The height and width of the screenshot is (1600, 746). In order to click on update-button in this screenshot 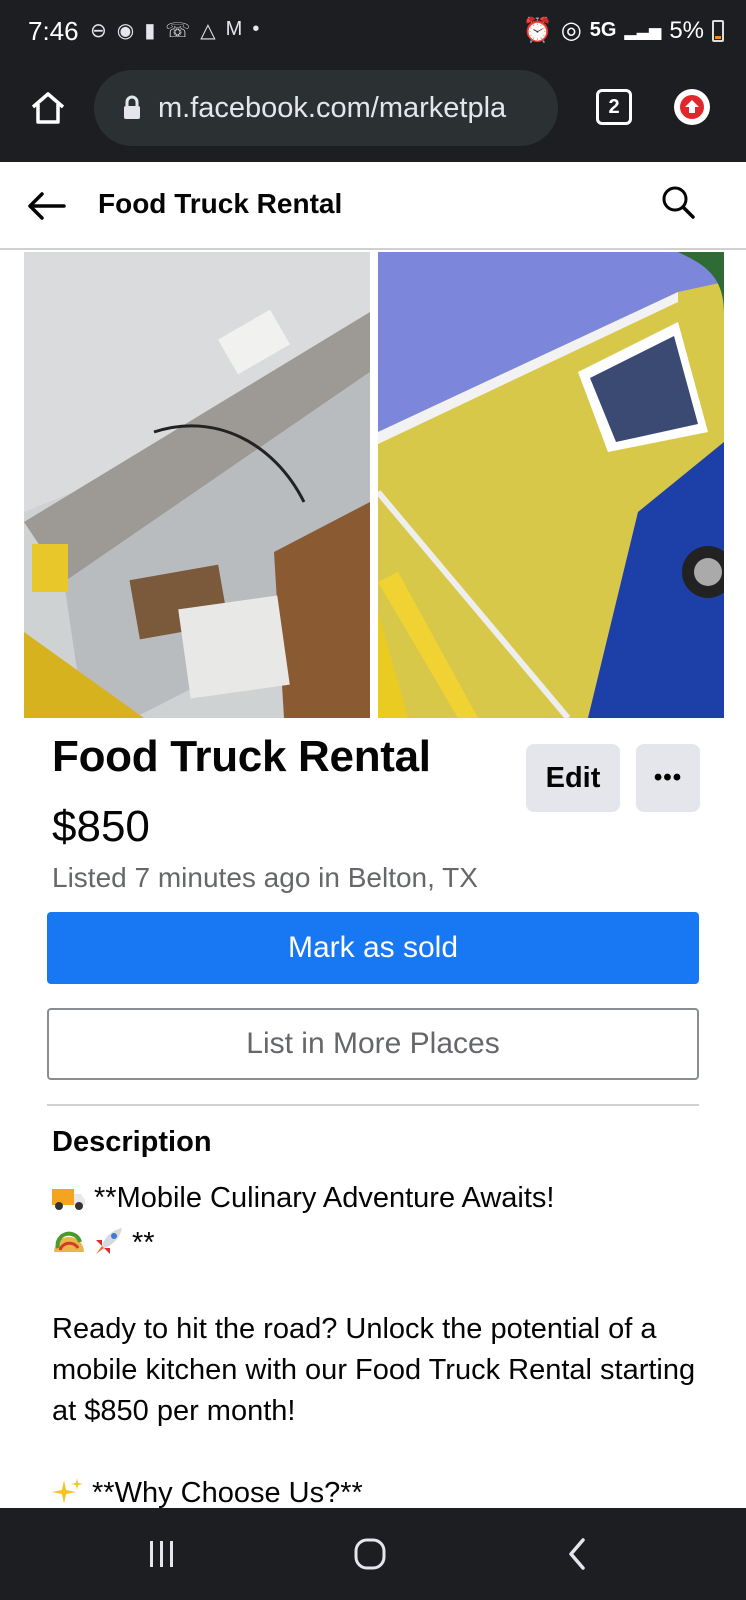, I will do `click(692, 107)`.